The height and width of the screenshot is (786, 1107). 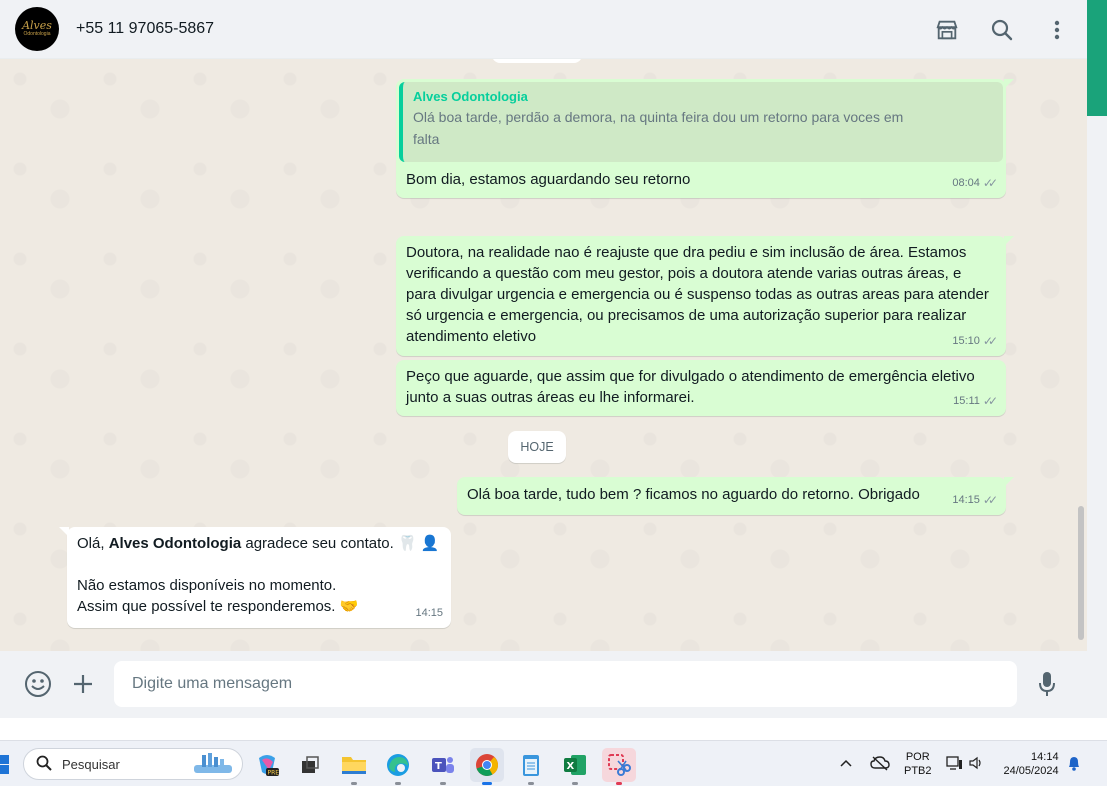 I want to click on language-indicator: POR PTB2, so click(x=918, y=764).